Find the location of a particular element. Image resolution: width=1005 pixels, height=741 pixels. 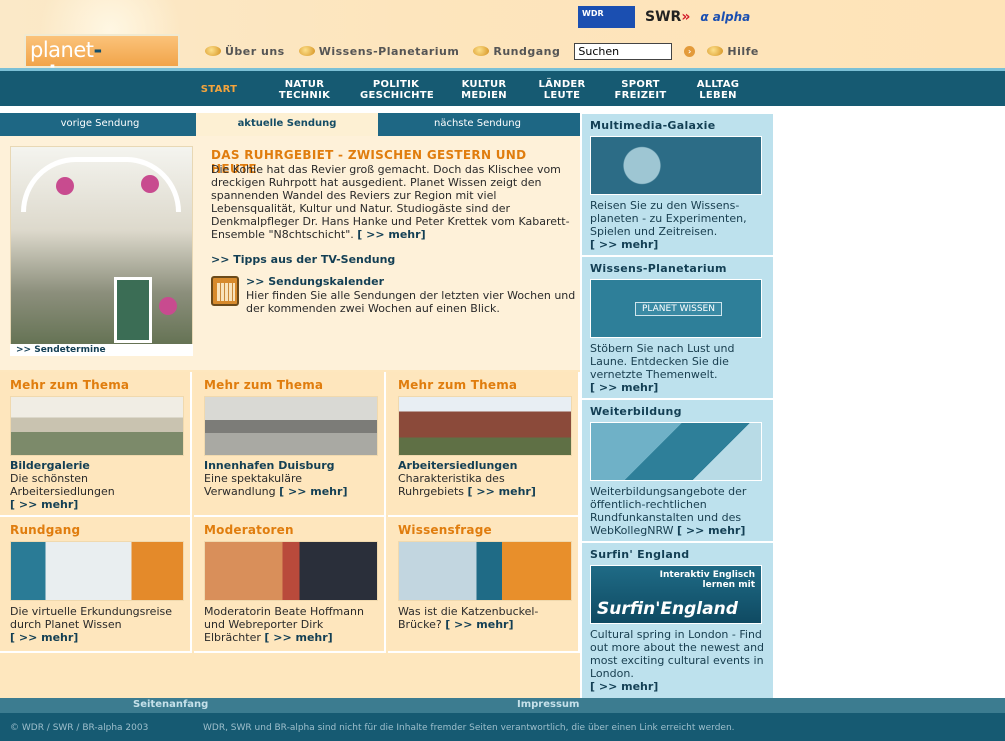

topnav-ueber-uns: Über uns is located at coordinates (245, 51).